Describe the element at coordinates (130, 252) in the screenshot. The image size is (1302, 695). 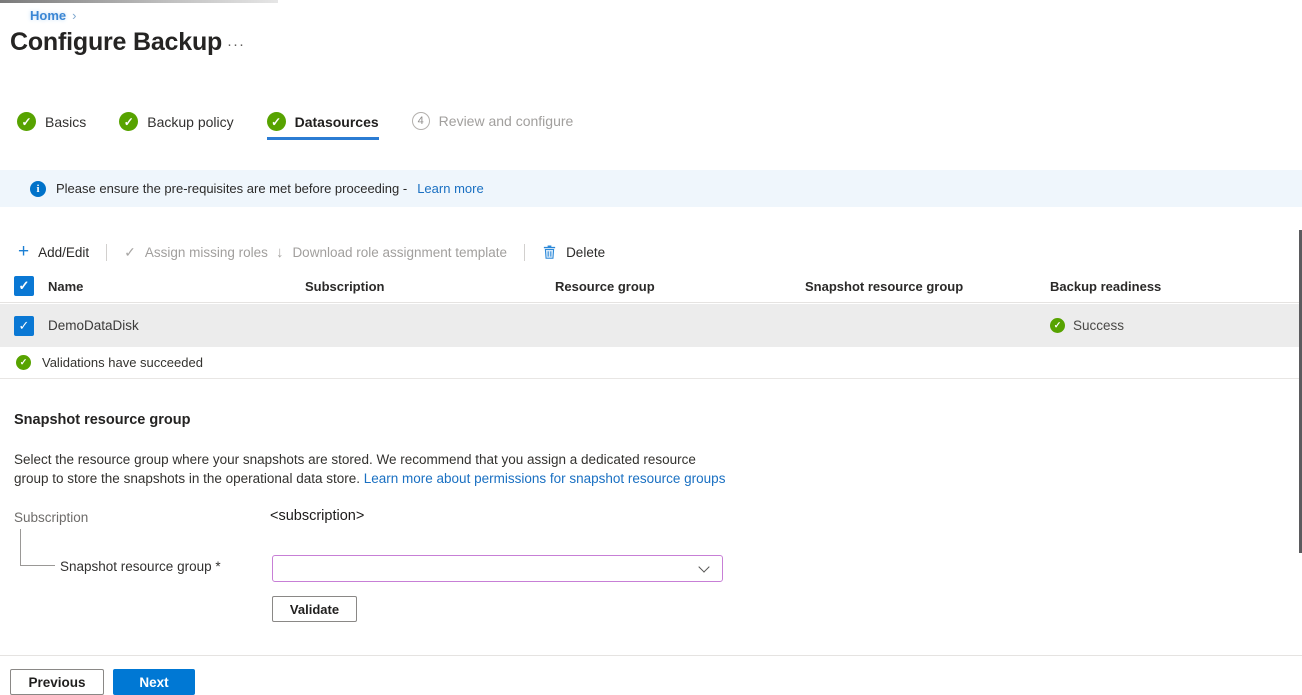
I see `checkmark-icon` at that location.